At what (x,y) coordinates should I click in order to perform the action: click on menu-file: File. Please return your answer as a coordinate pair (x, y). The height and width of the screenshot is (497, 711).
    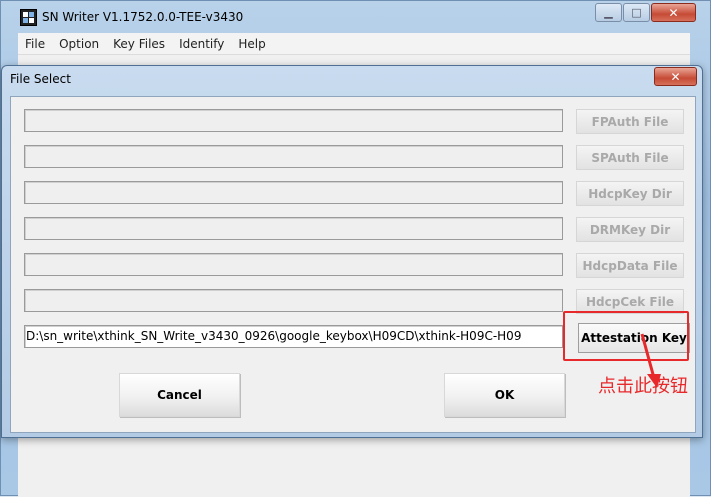
    Looking at the image, I should click on (35, 44).